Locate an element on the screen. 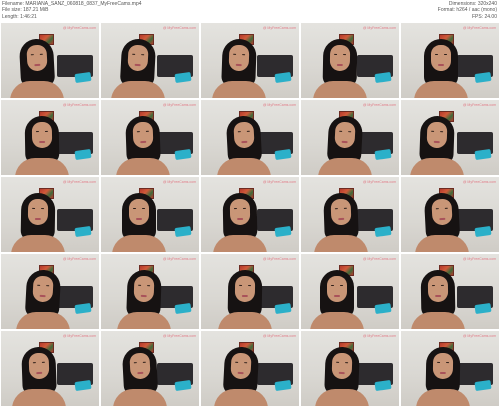 This screenshot has width=500, height=406. filename-label: Filename: is located at coordinates (13, 4).